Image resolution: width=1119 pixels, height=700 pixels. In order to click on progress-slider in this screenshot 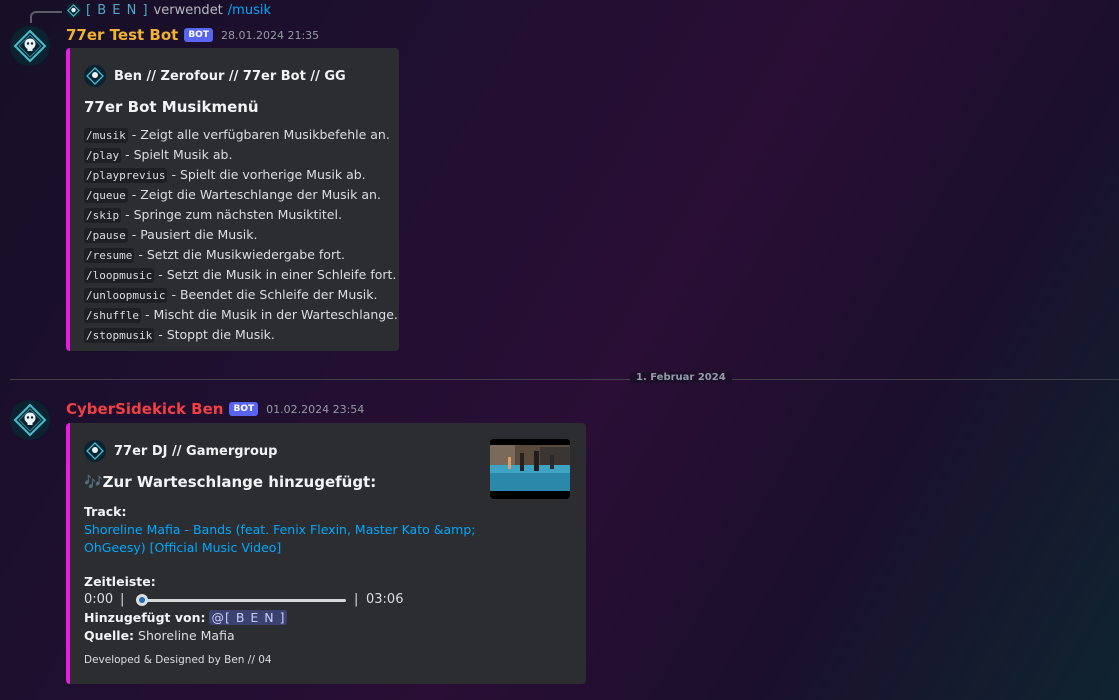, I will do `click(241, 600)`.